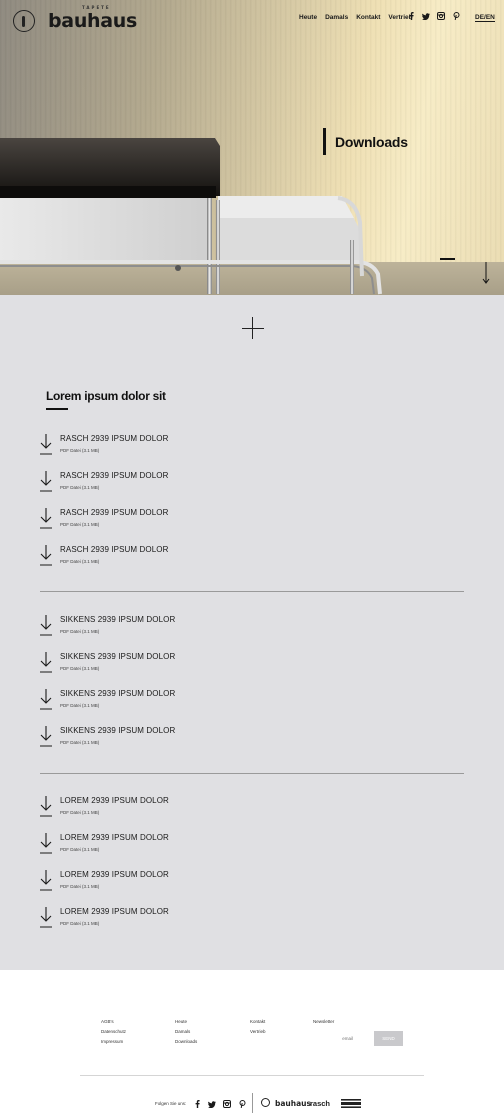  Describe the element at coordinates (388, 1038) in the screenshot. I see `newsletter-send-button: SEND` at that location.